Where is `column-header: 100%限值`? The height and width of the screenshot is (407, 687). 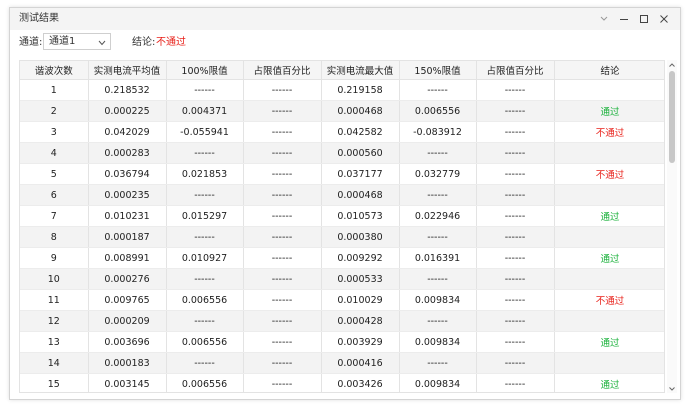 column-header: 100%限值 is located at coordinates (205, 70).